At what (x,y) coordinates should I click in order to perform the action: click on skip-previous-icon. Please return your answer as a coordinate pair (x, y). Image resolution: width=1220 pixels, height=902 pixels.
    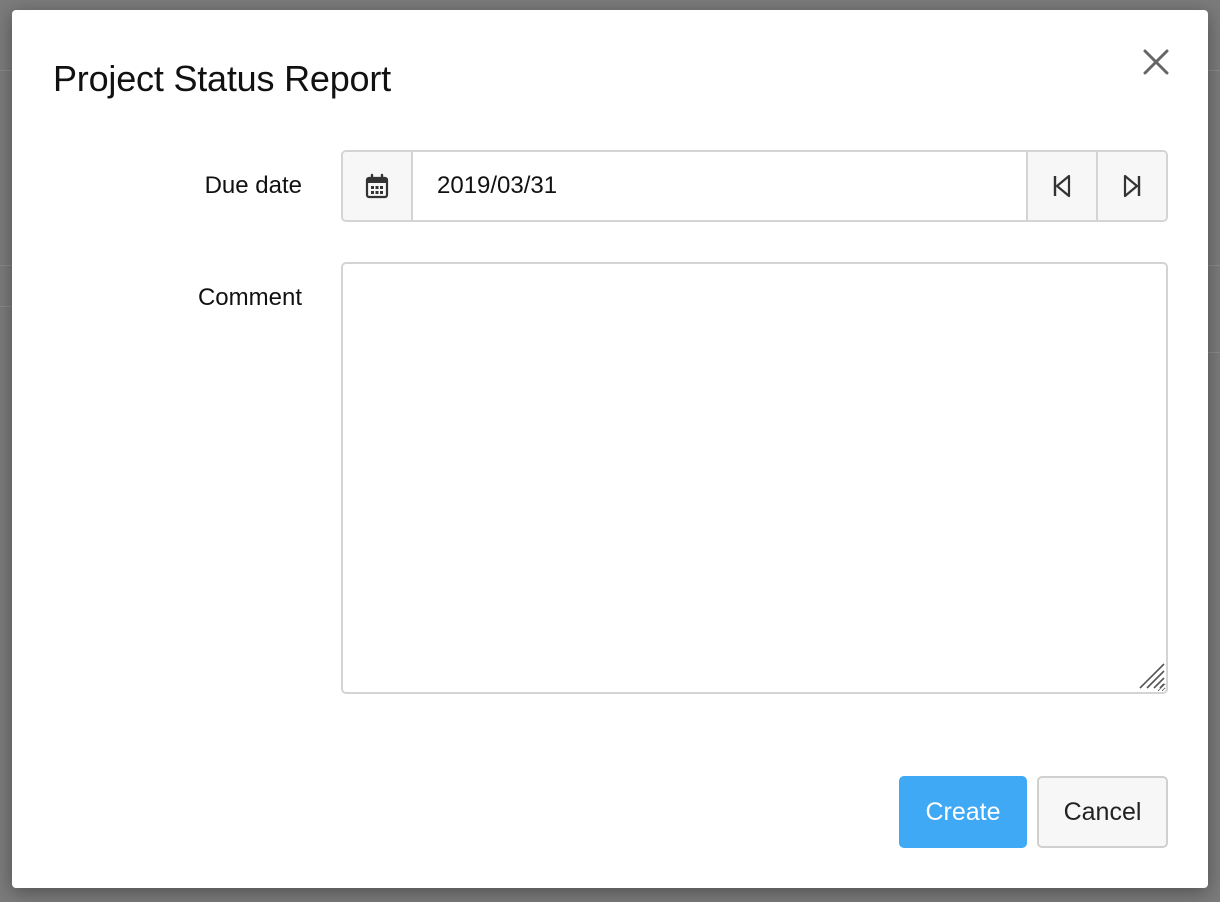
    Looking at the image, I should click on (1062, 186).